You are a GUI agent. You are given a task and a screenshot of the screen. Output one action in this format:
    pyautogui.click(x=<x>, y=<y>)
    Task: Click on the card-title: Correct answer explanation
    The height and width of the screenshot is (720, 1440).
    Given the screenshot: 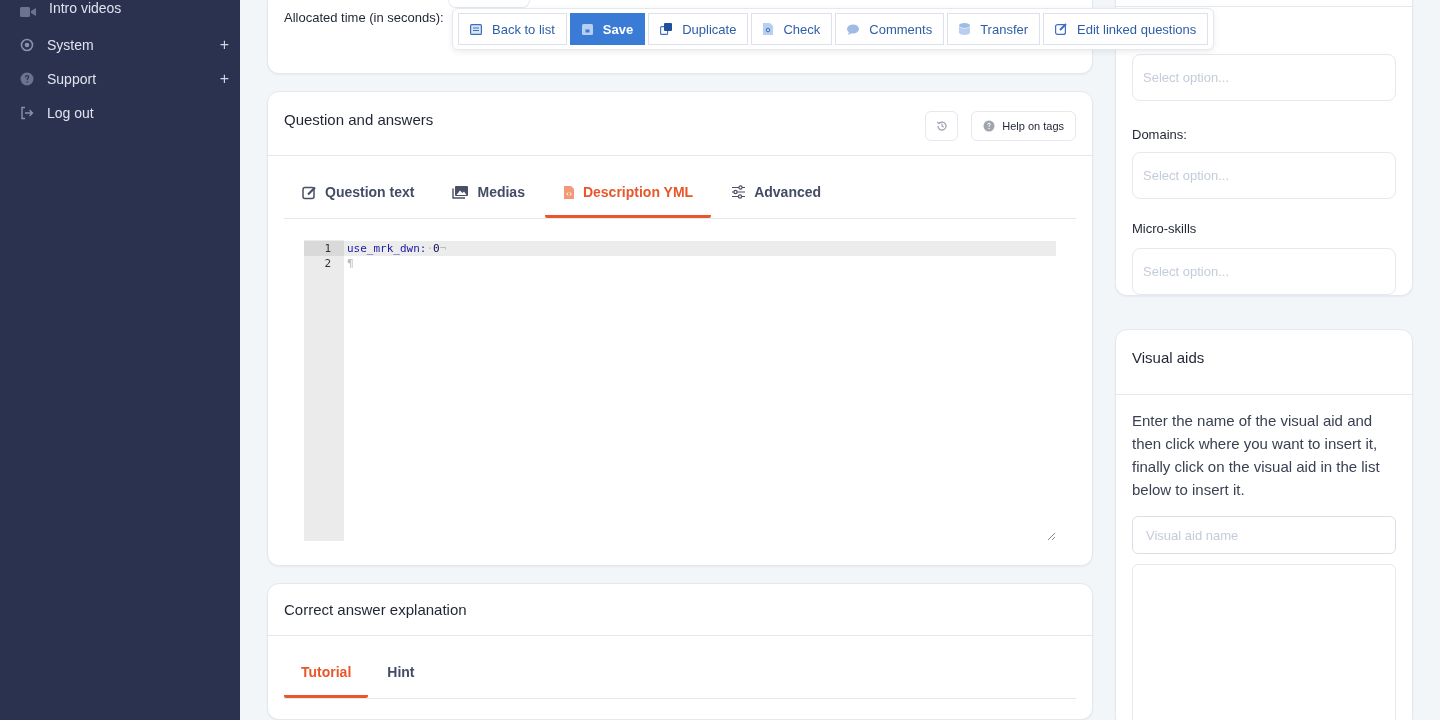 What is the action you would take?
    pyautogui.click(x=375, y=609)
    